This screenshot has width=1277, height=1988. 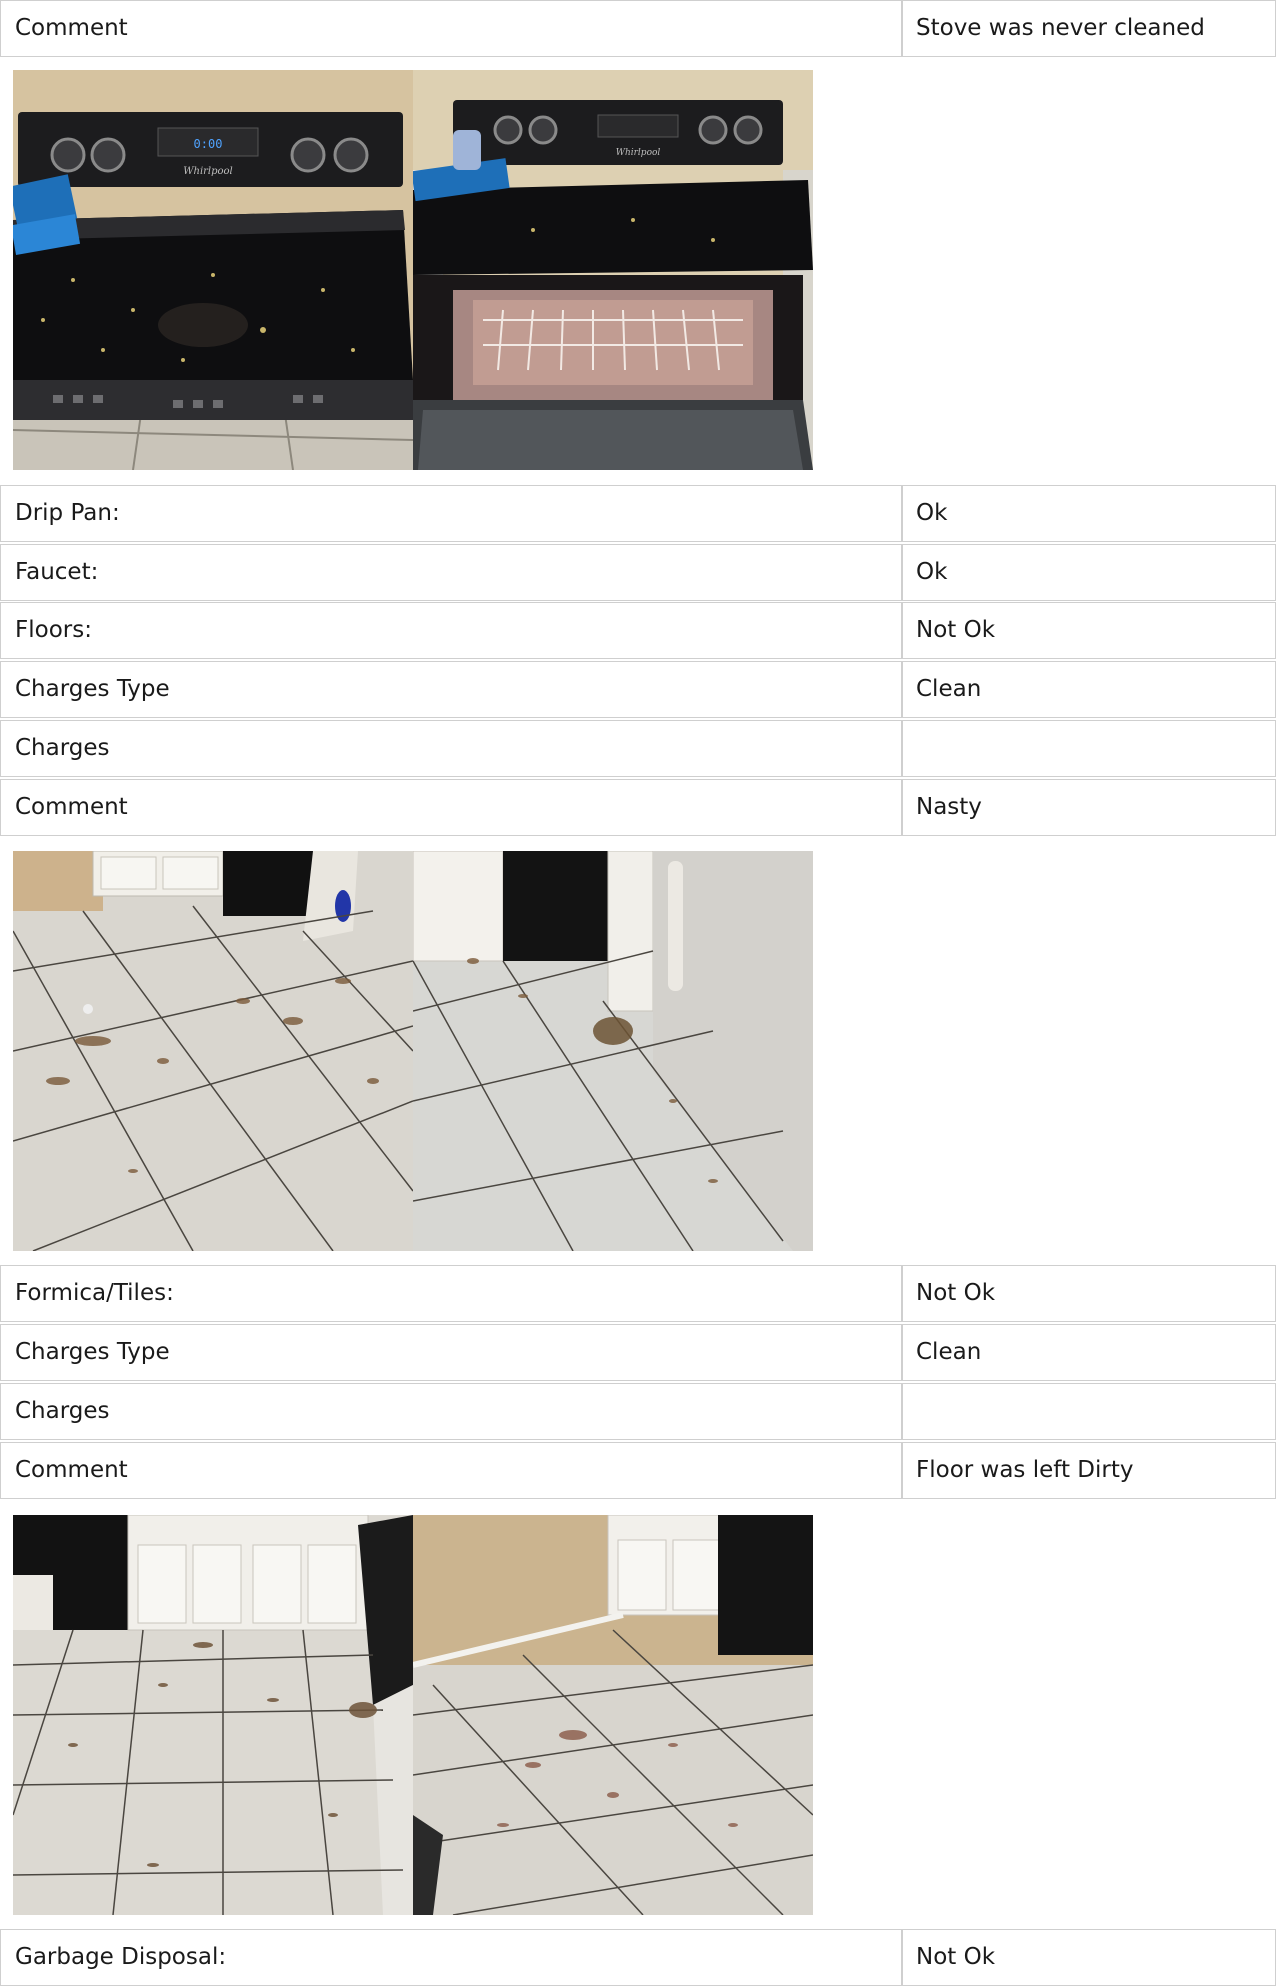 I want to click on inspection-row-formica-tiles: Formica/Tiles: Not Ok, so click(x=638, y=1293).